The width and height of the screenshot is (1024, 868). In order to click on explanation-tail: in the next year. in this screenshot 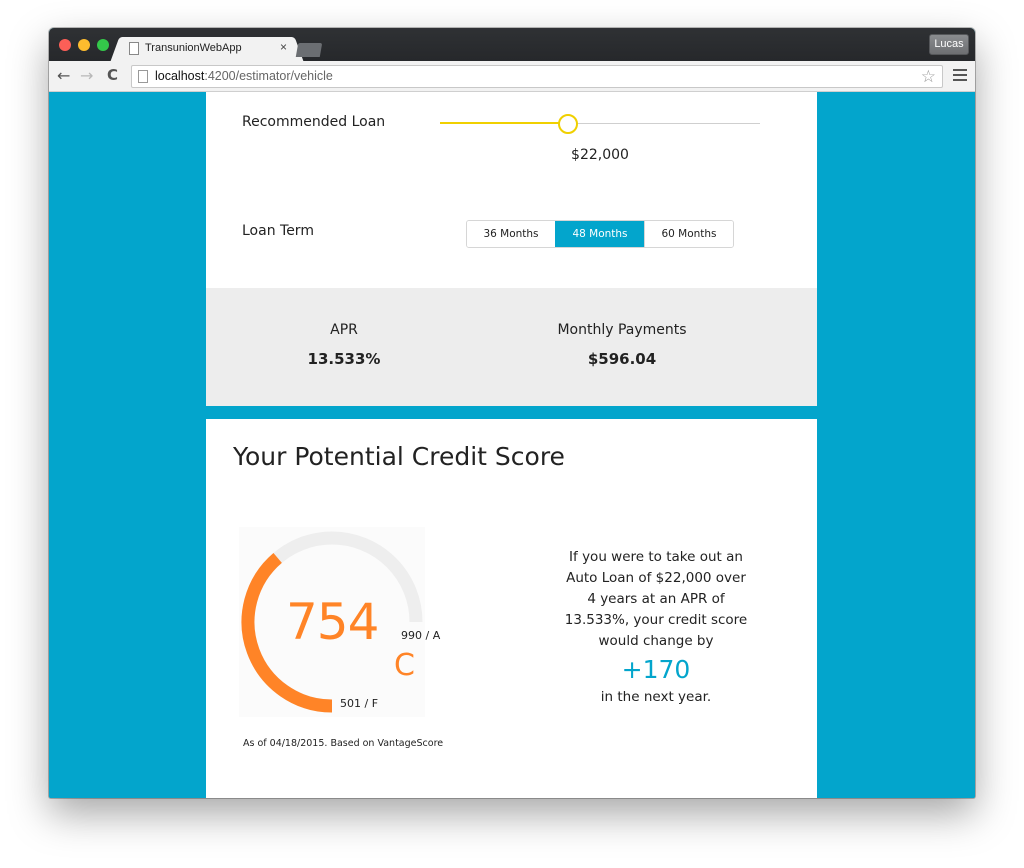, I will do `click(656, 697)`.